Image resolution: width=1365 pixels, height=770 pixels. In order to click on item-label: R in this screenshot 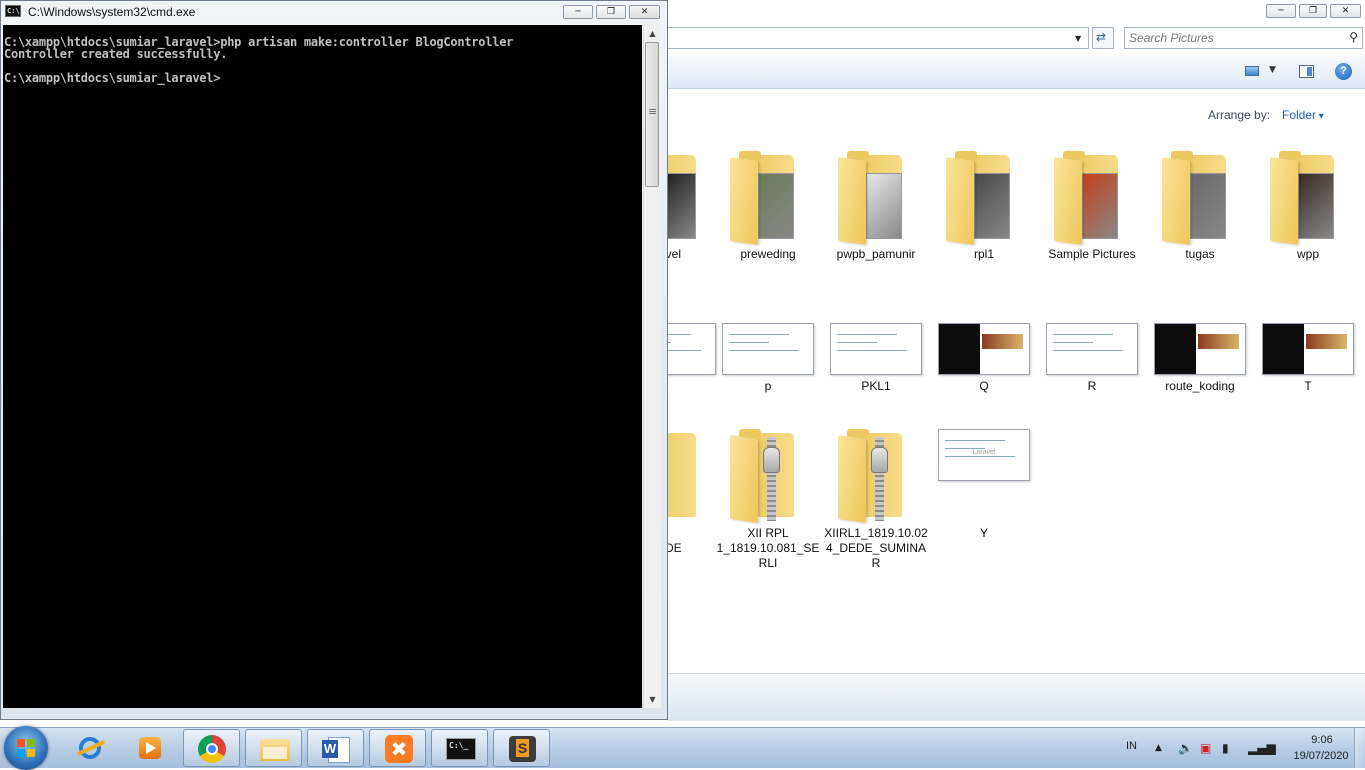, I will do `click(1092, 386)`.